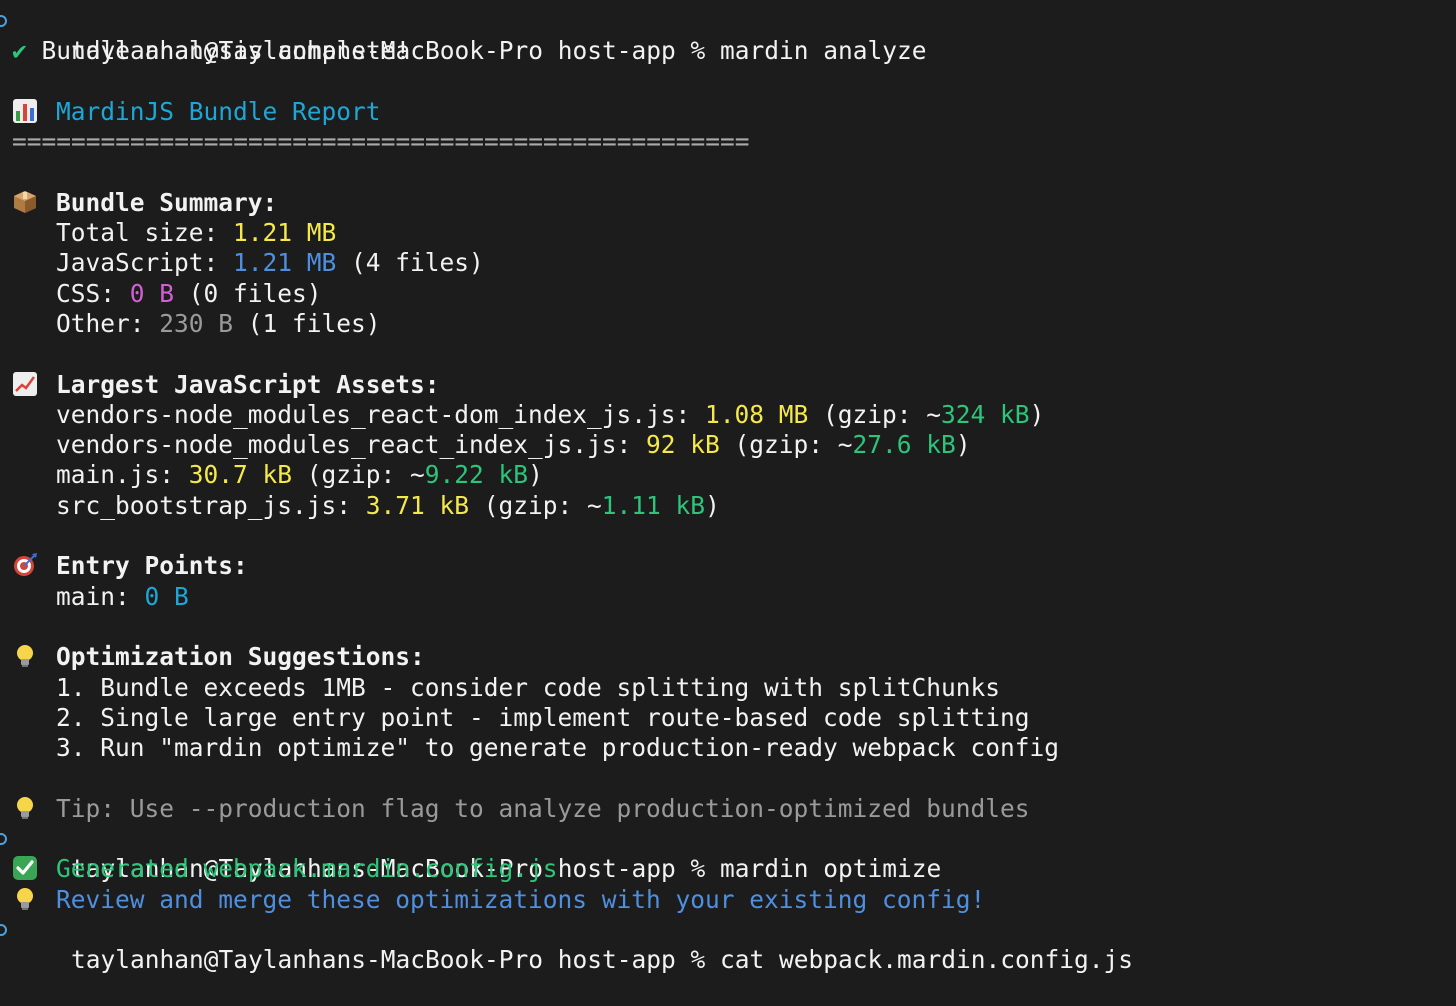  What do you see at coordinates (248, 384) in the screenshot?
I see `assets-heading: Largest JavaScript Assets:` at bounding box center [248, 384].